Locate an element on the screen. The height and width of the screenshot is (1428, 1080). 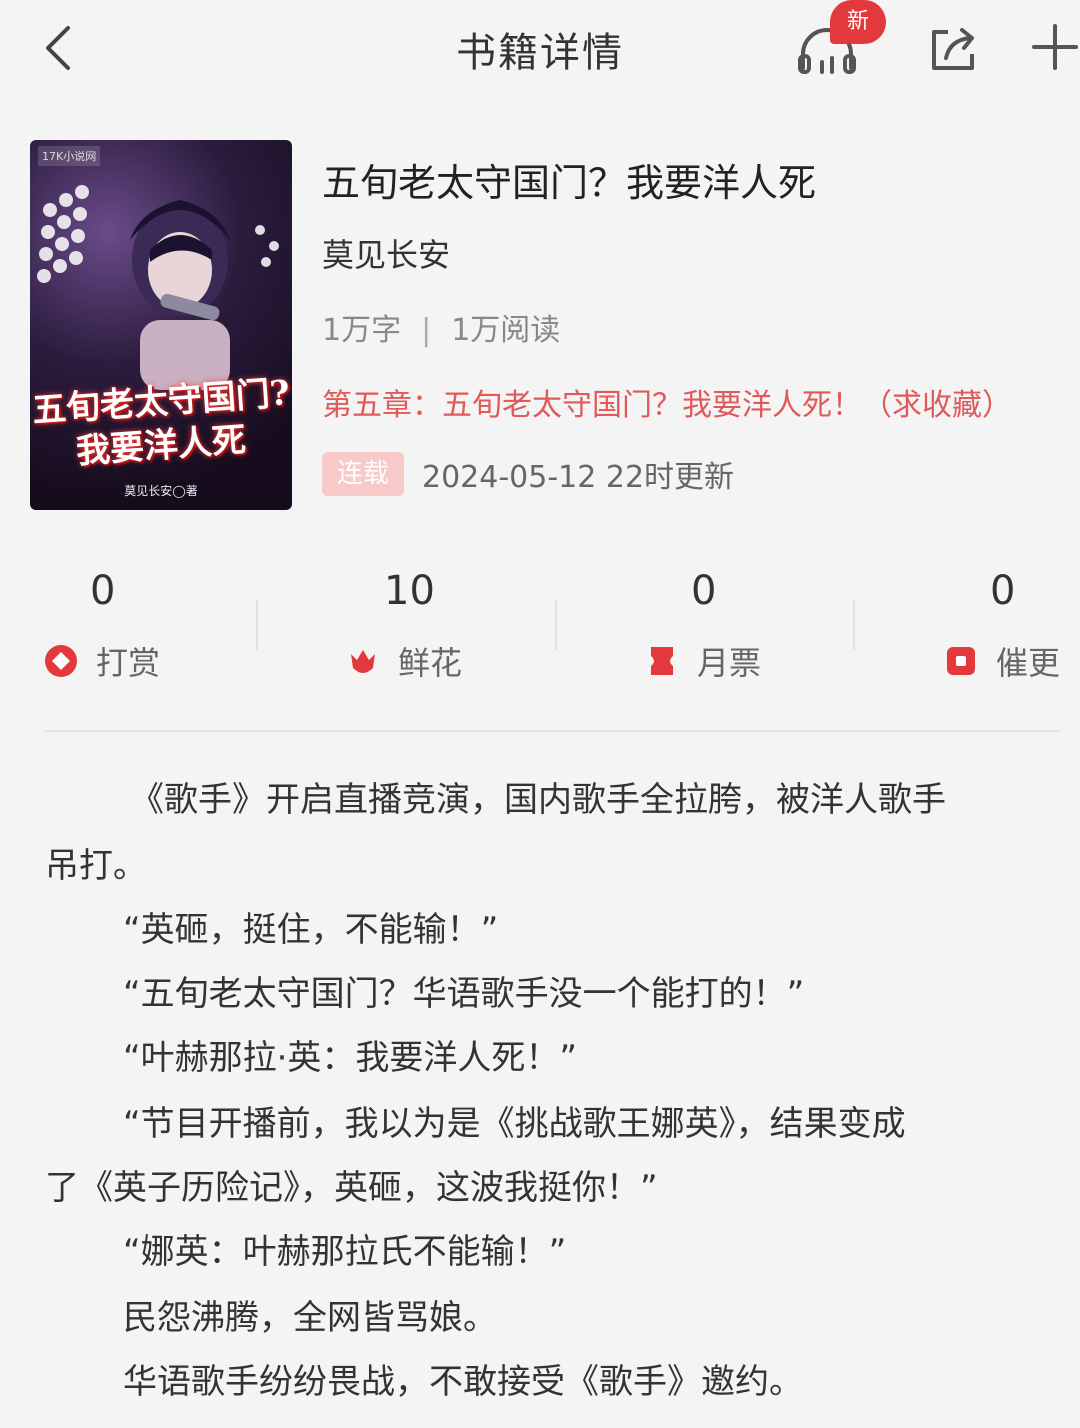
status-row: 连载 2024-05-12 22时更新 is located at coordinates (528, 475).